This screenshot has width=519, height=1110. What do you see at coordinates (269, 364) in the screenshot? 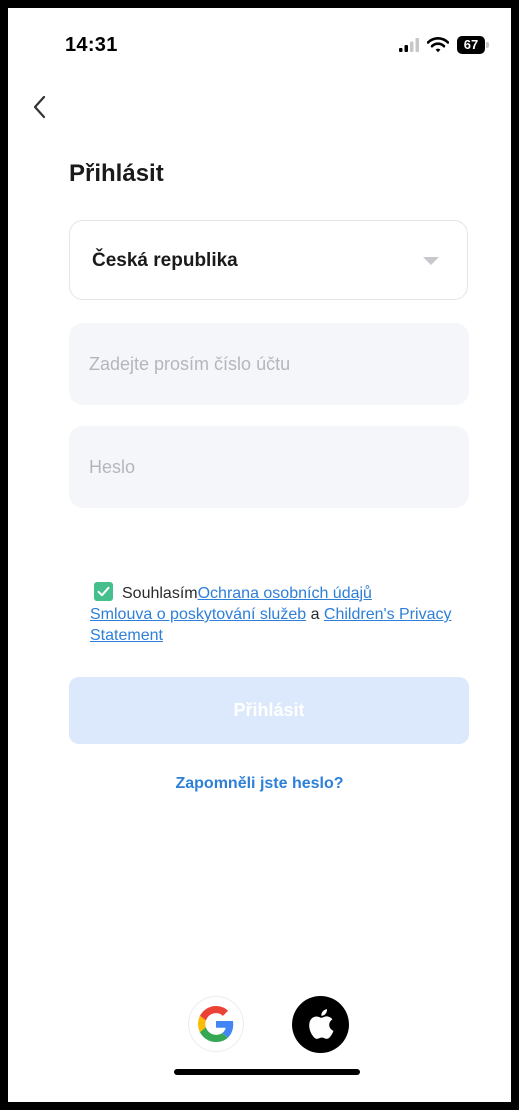
I see `account-number-input` at bounding box center [269, 364].